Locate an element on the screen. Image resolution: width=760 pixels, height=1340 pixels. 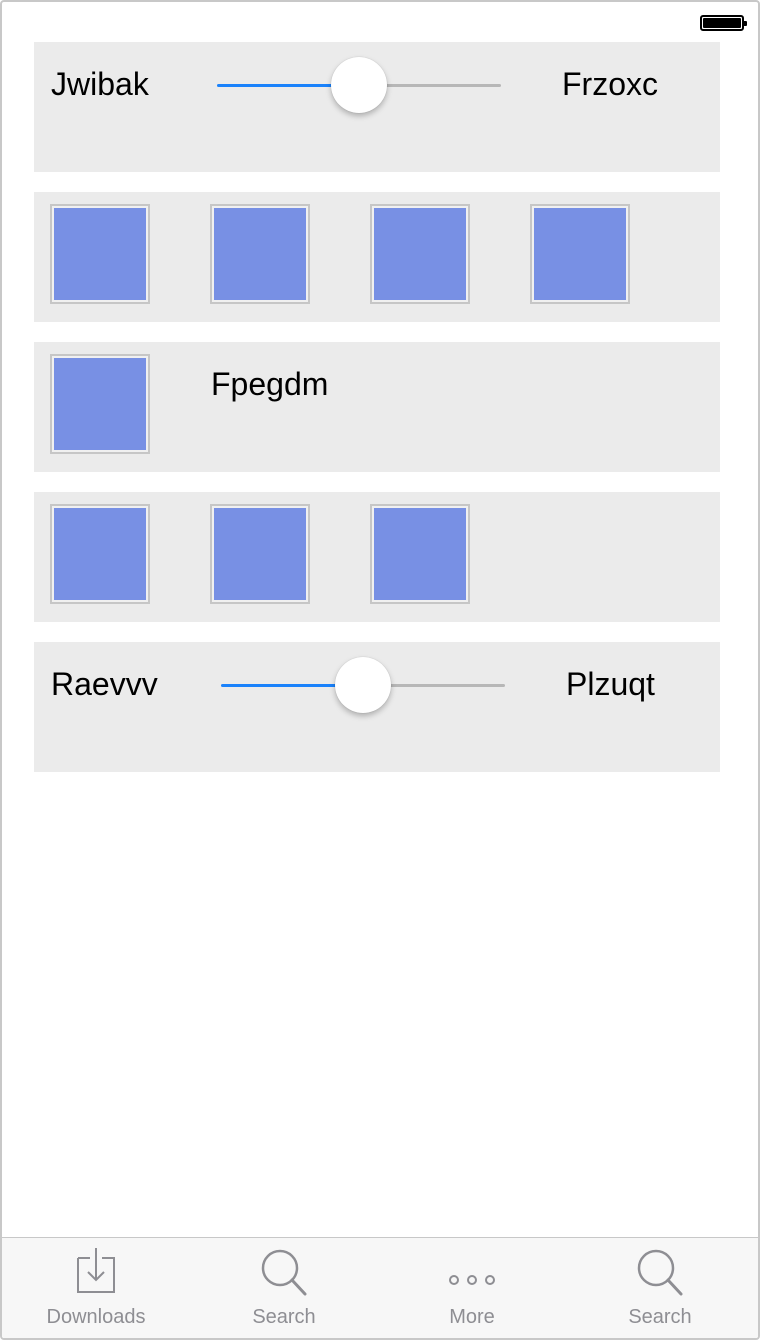
slider-row-bottom: Raevvv Plzuqt is located at coordinates (377, 707).